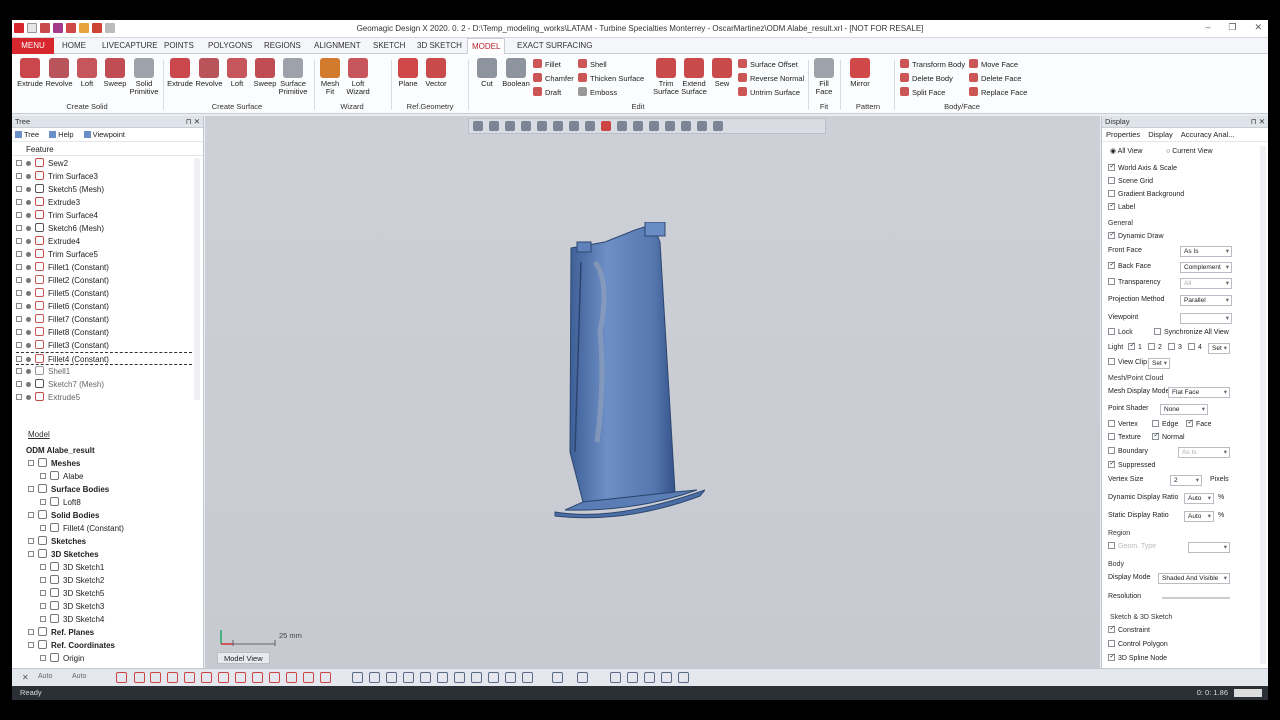 Image resolution: width=1280 pixels, height=720 pixels. Describe the element at coordinates (824, 77) in the screenshot. I see `fill-face-button: Fill Face` at that location.